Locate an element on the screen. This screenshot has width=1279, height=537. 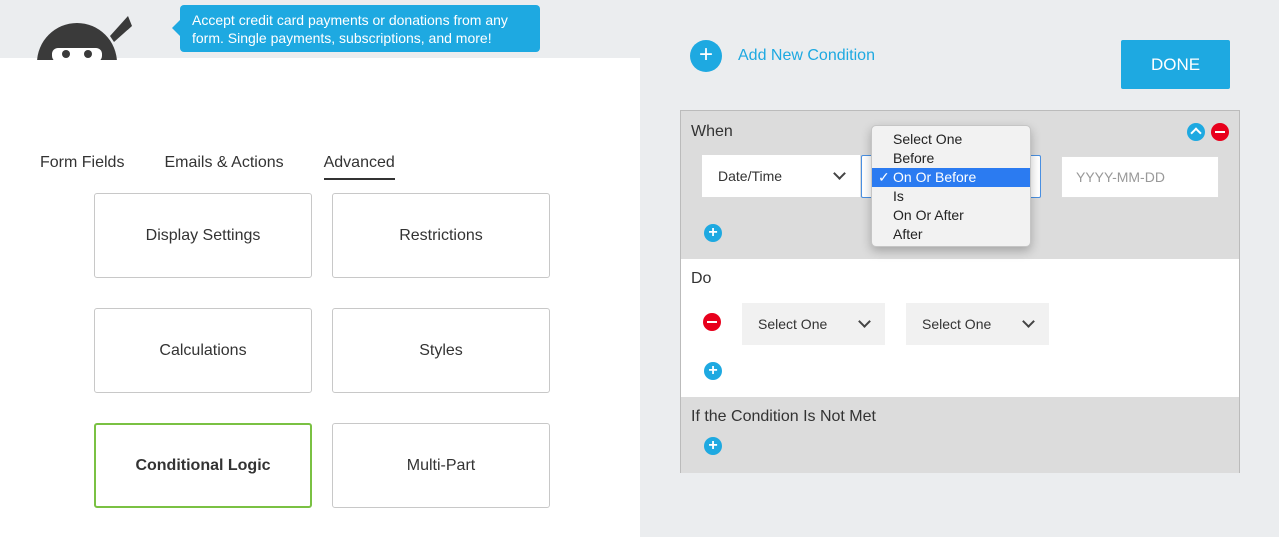
add-new-condition: + Add New Condition is located at coordinates (782, 56).